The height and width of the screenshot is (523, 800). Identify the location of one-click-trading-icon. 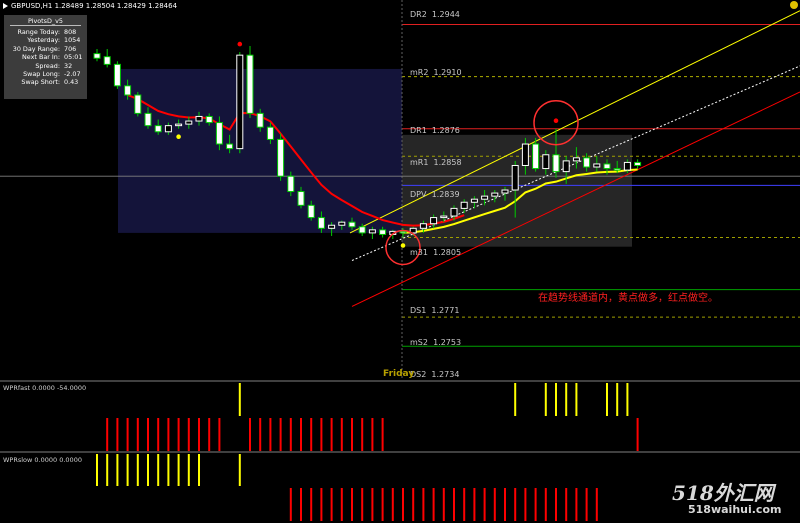
(794, 5).